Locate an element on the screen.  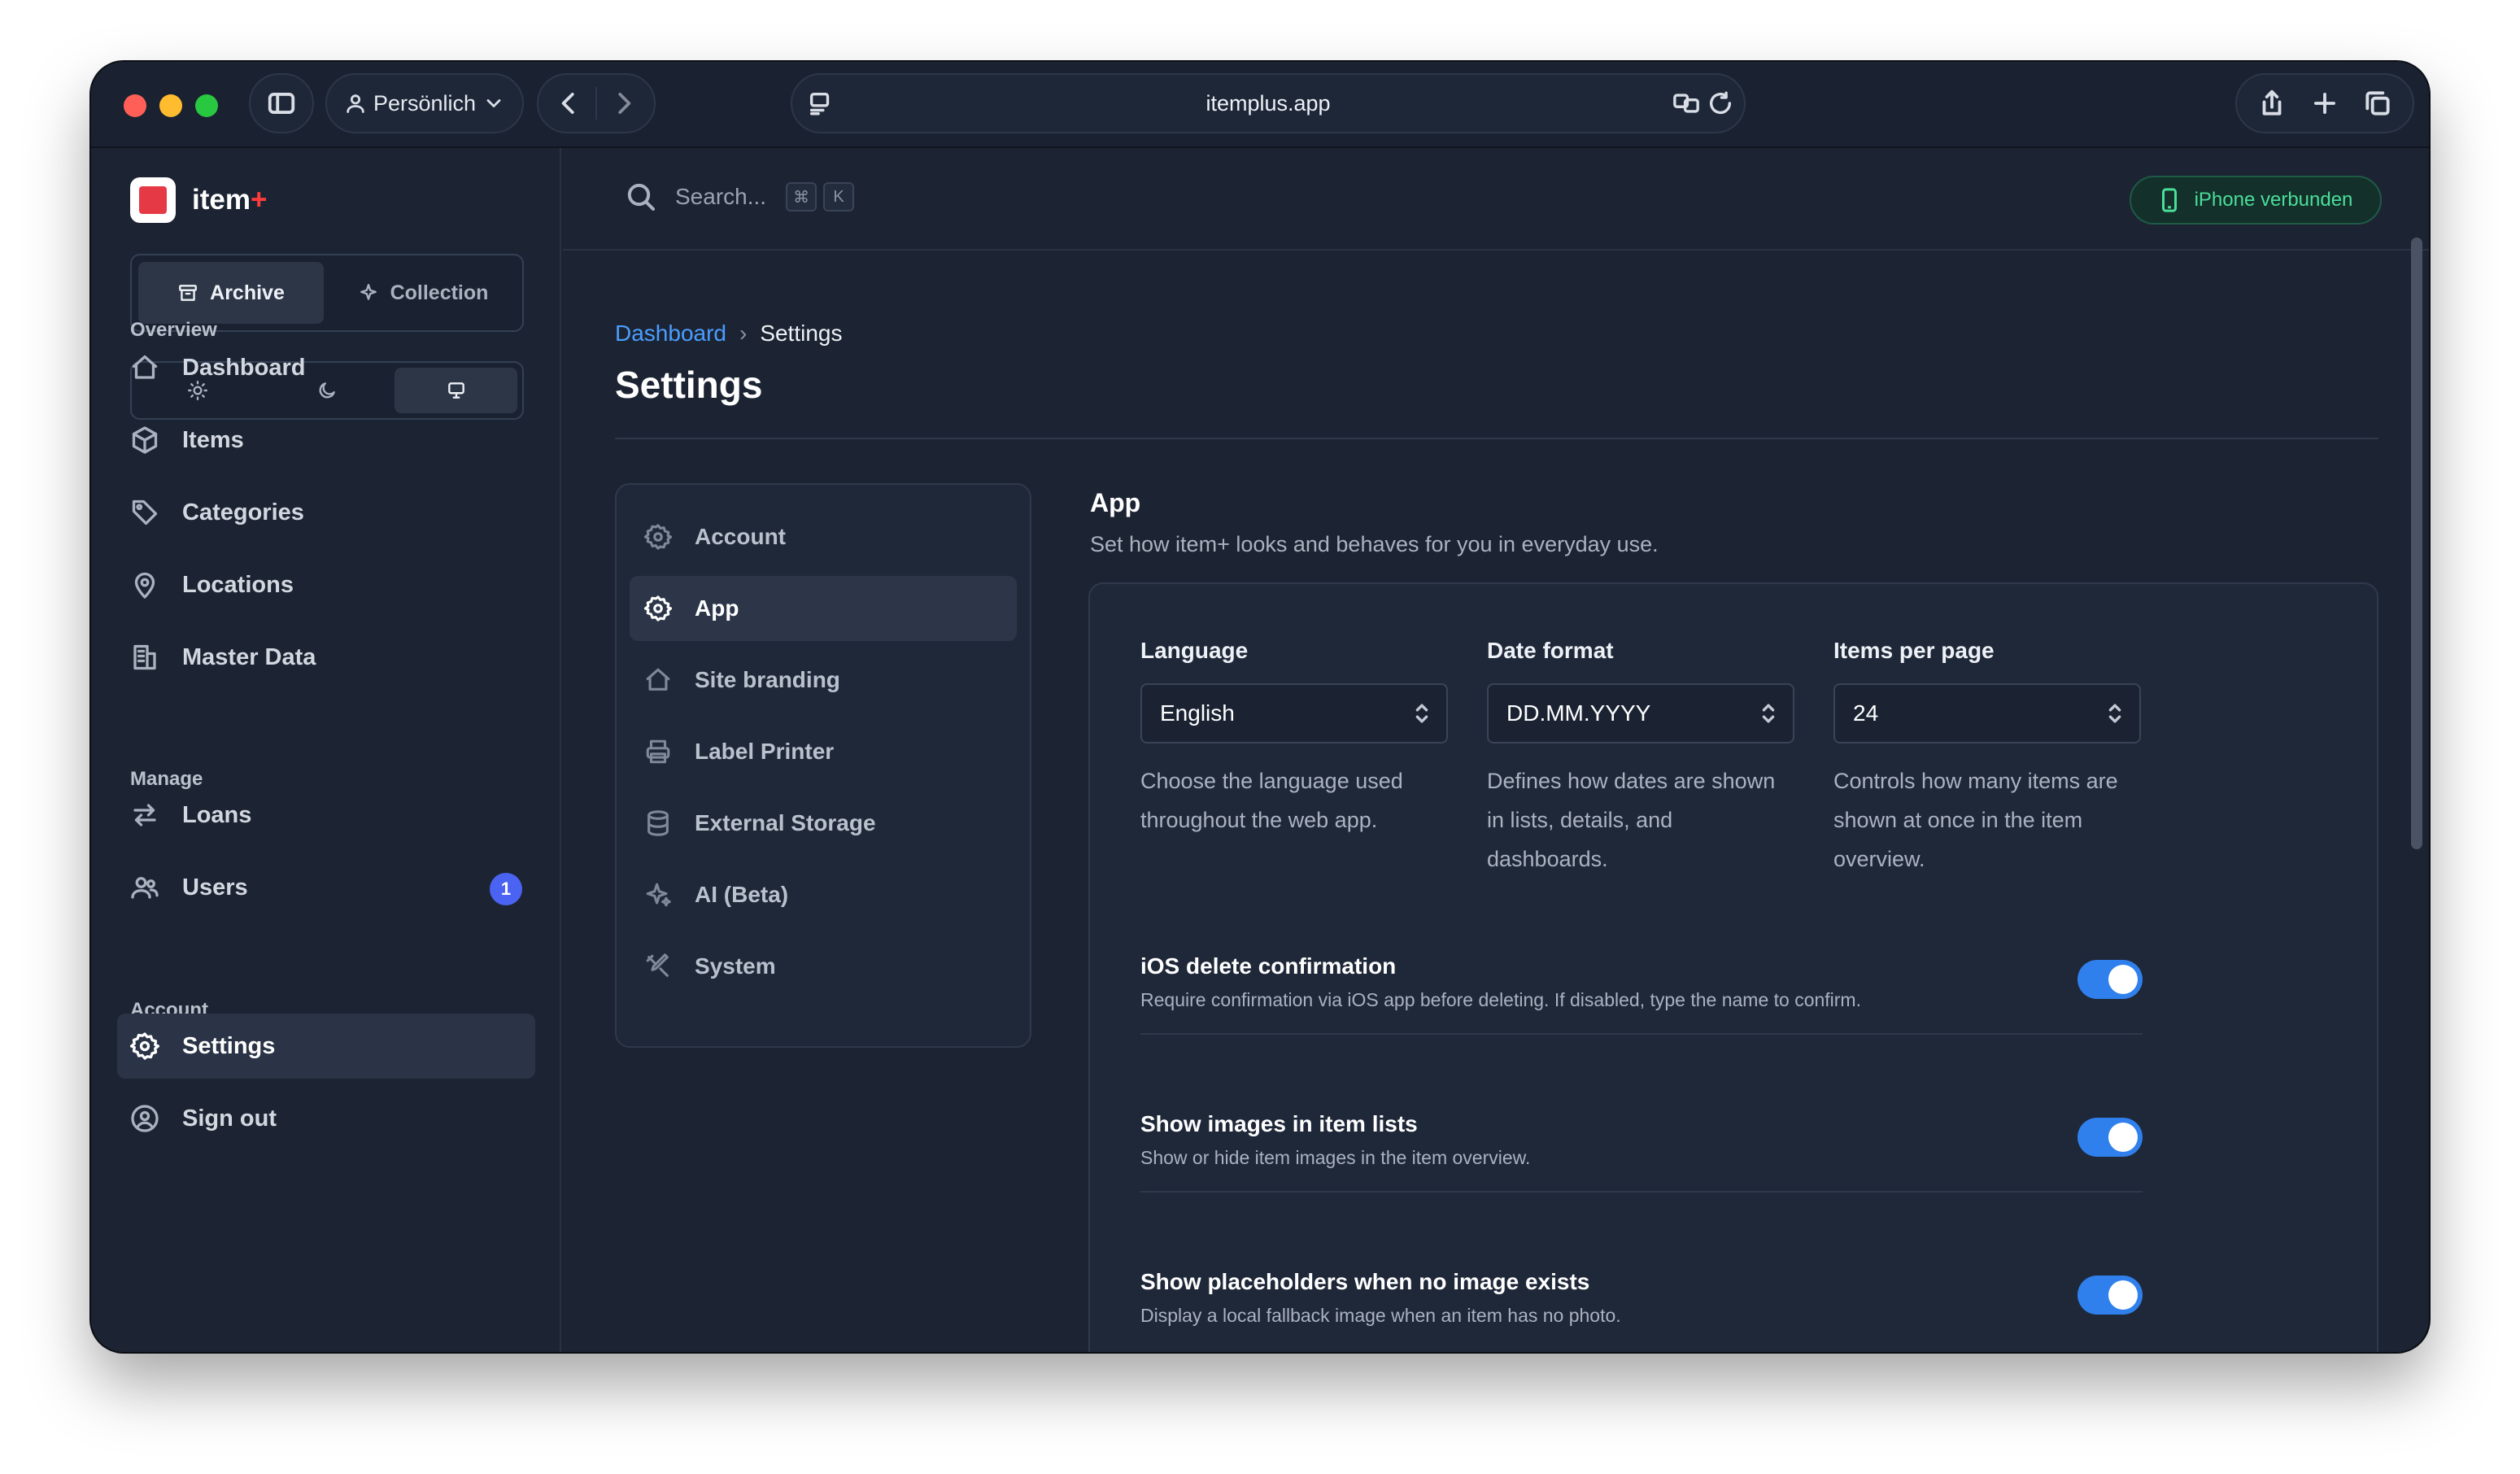
sidebar-item-loans: Loans is located at coordinates (326, 815).